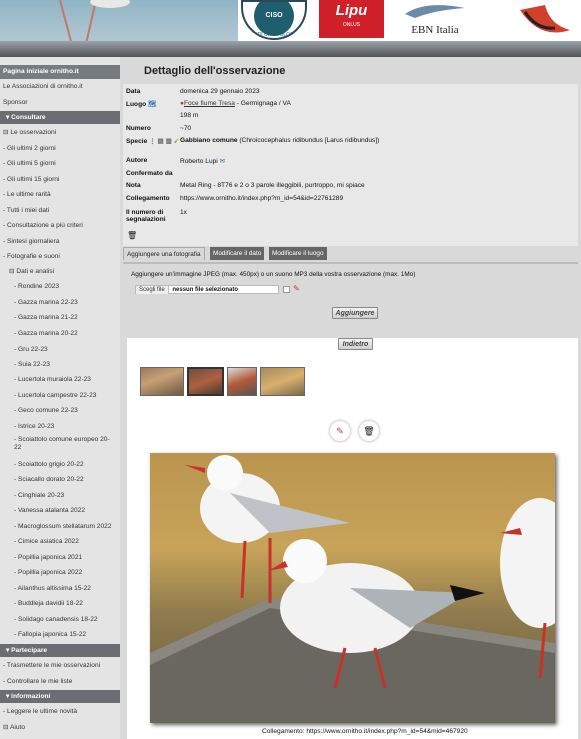 Image resolution: width=581 pixels, height=739 pixels. I want to click on sidebar-item-sponsor: Sponsor, so click(60, 103).